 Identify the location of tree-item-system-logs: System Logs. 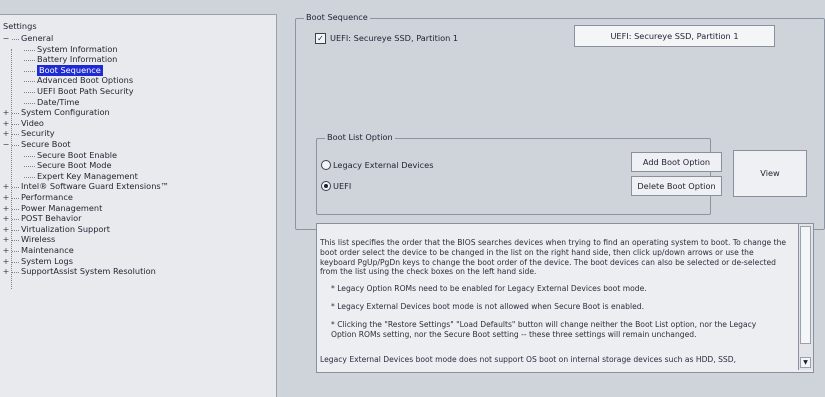
(47, 261).